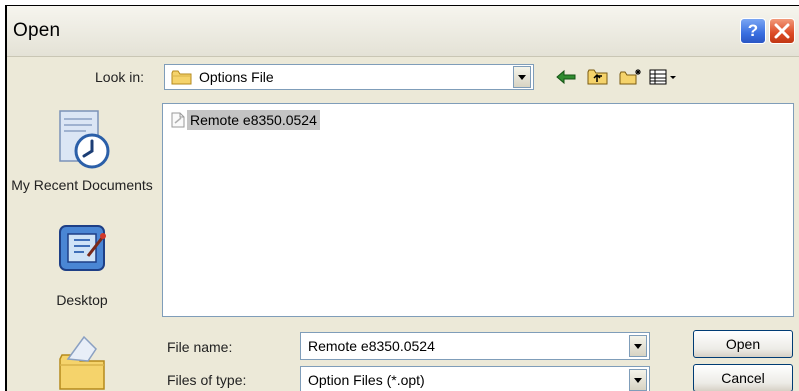 This screenshot has height=391, width=799. I want to click on file-name-label: File name:, so click(200, 347).